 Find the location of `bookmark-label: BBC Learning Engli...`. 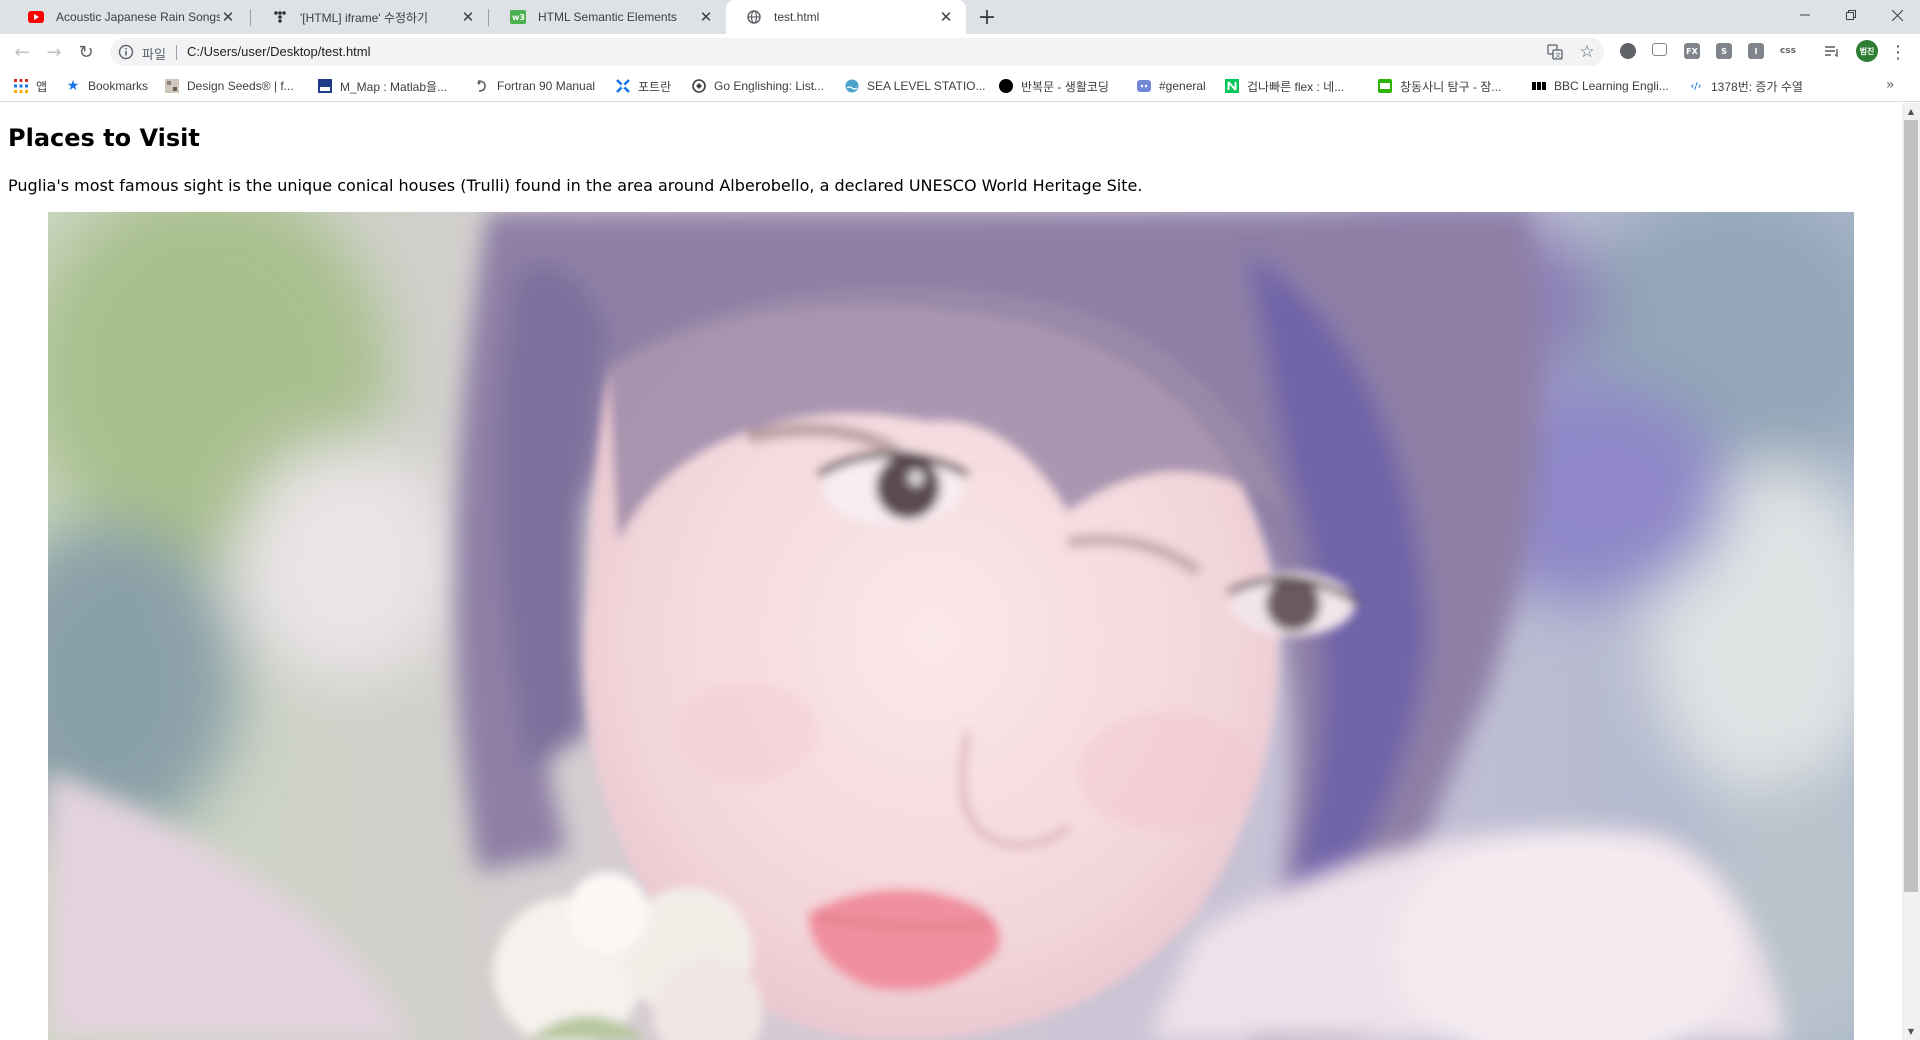

bookmark-label: BBC Learning Engli... is located at coordinates (1611, 86).